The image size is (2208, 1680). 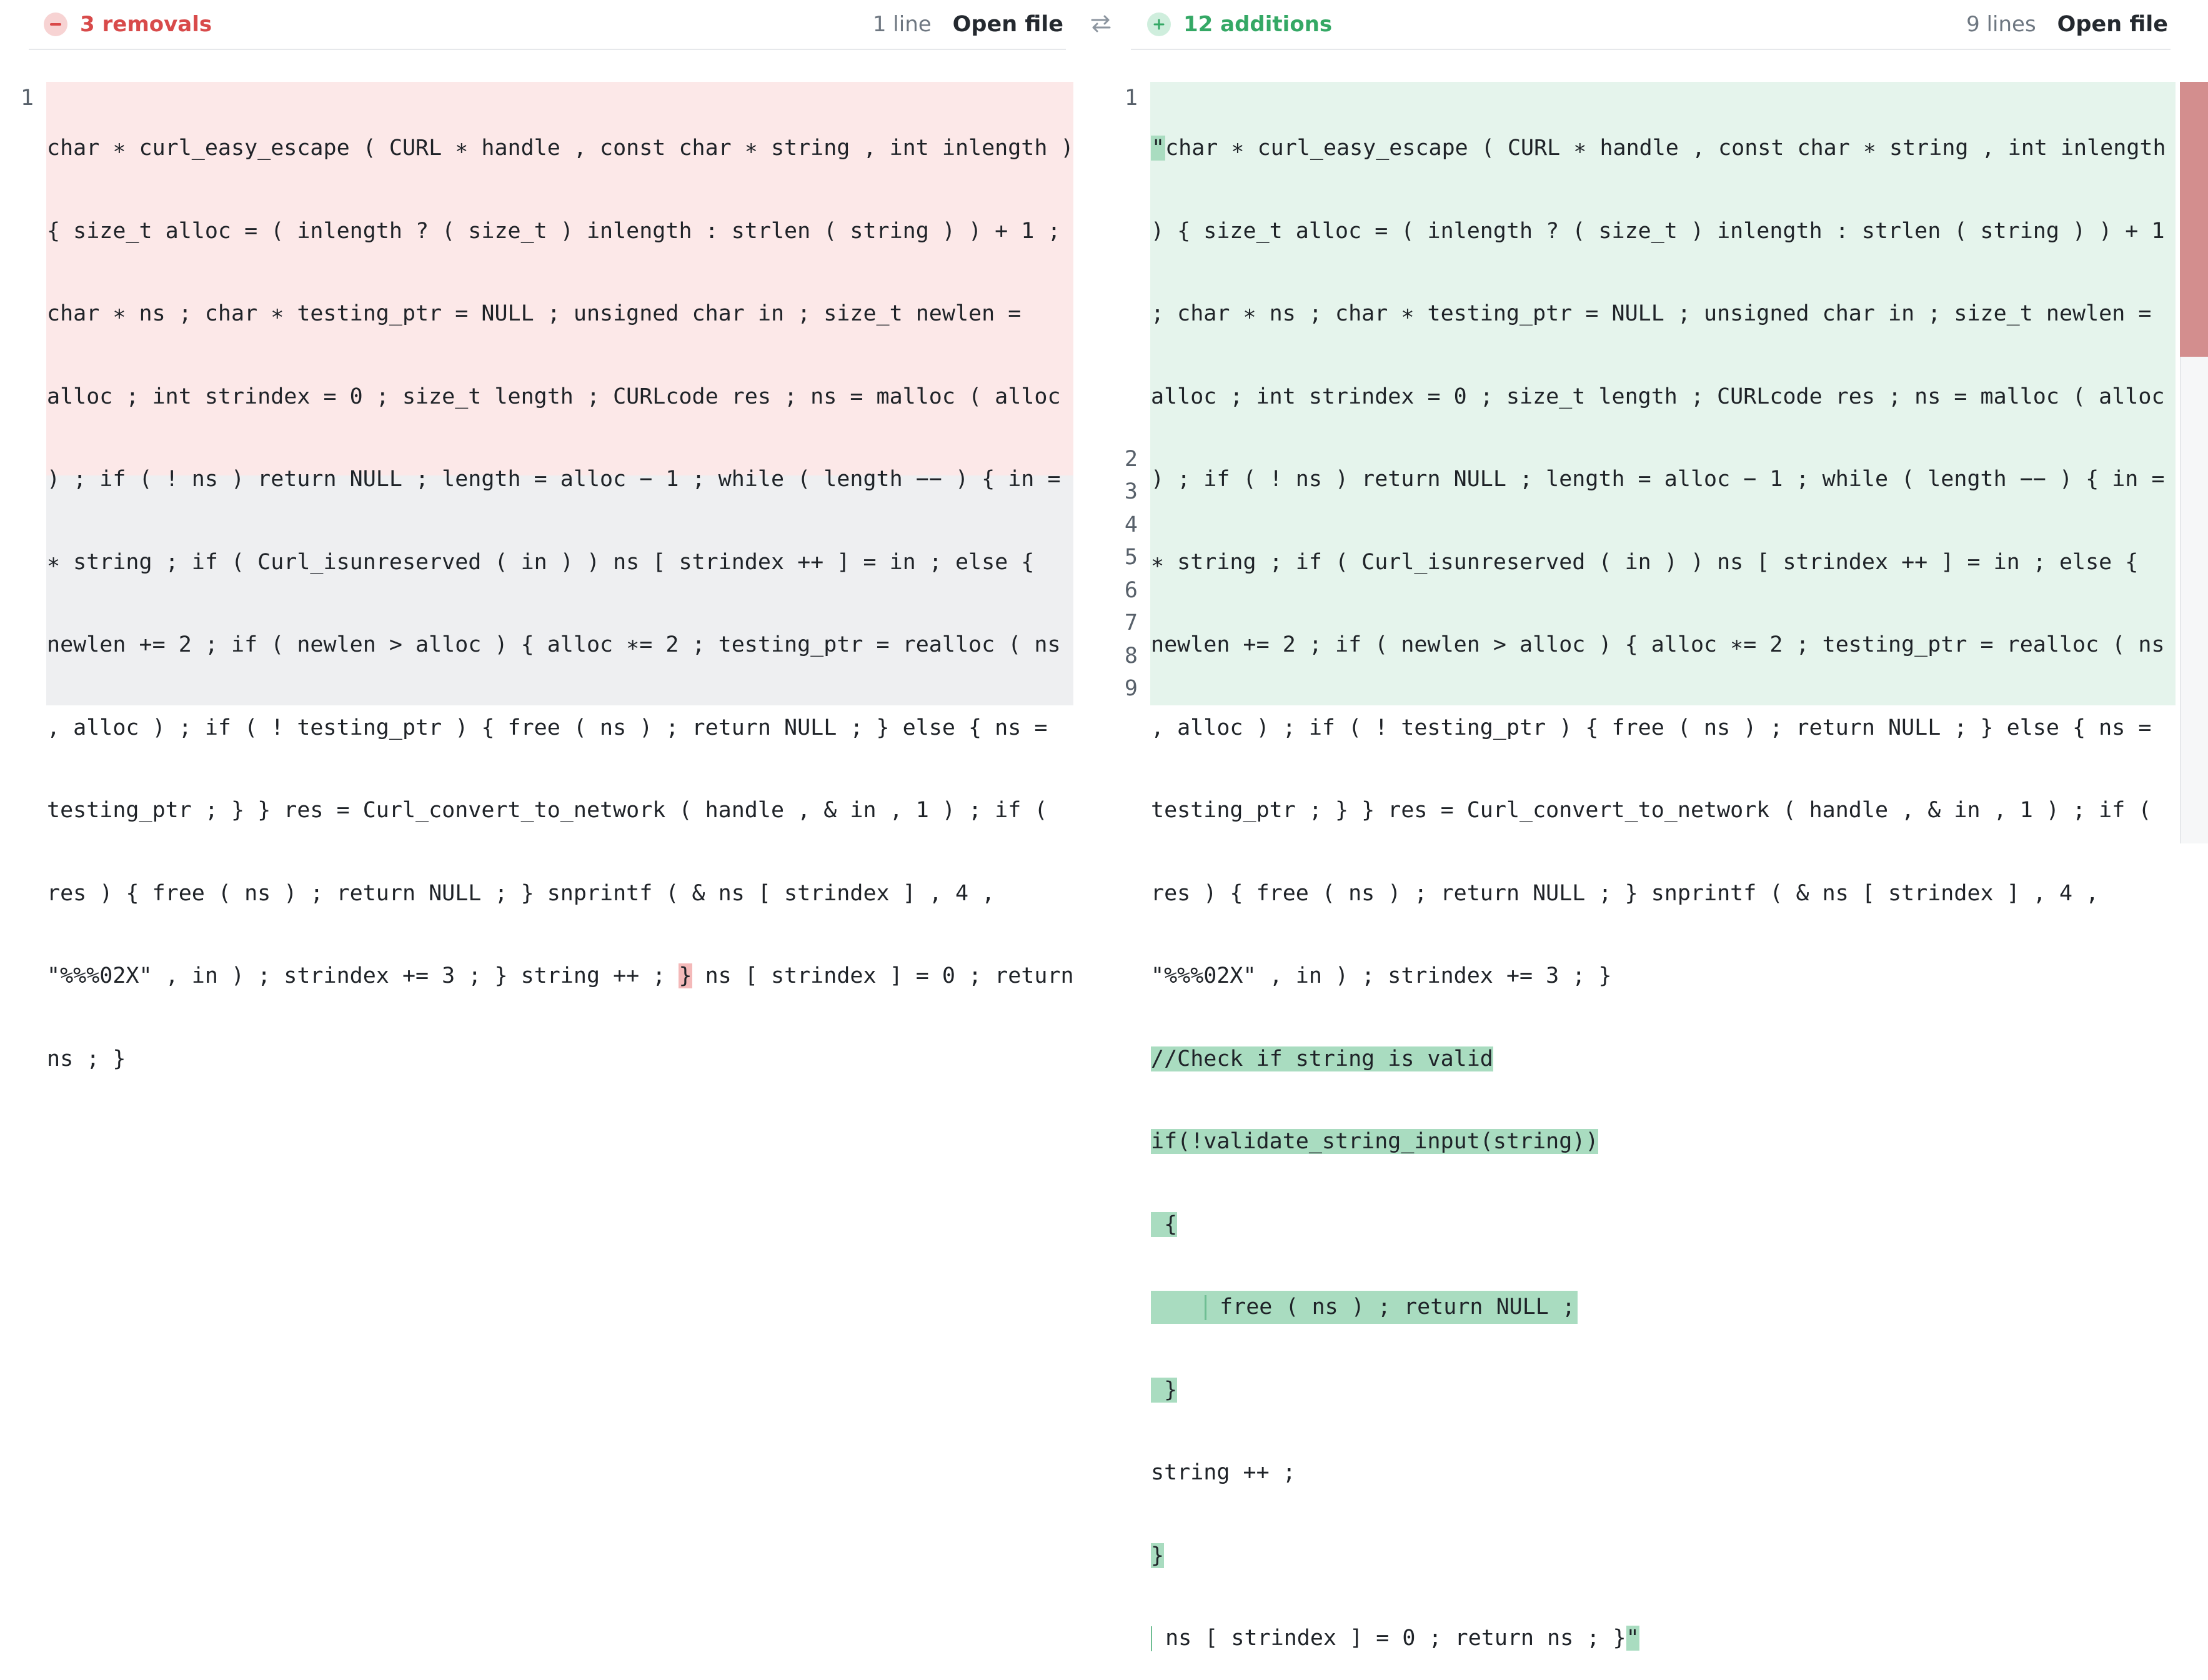 What do you see at coordinates (1391, 1307) in the screenshot?
I see `added-free-return: free ( ns ) ; return NULL ;` at bounding box center [1391, 1307].